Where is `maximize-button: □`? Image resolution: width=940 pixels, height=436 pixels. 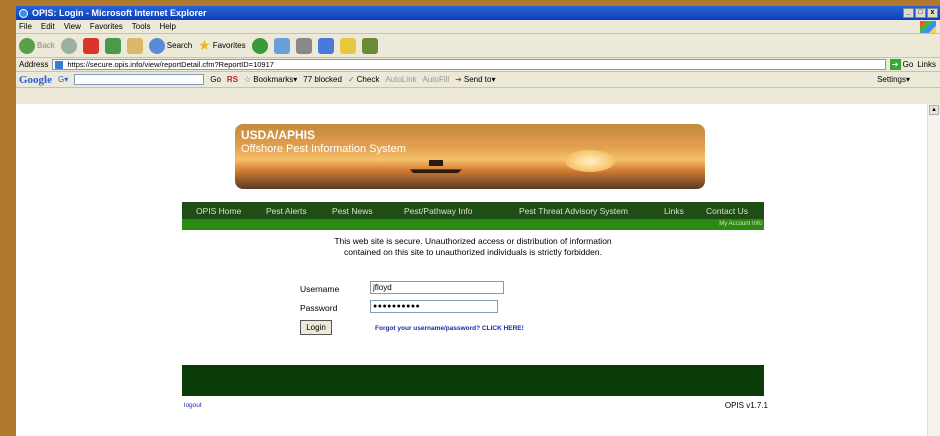
maximize-button: □ is located at coordinates (920, 13).